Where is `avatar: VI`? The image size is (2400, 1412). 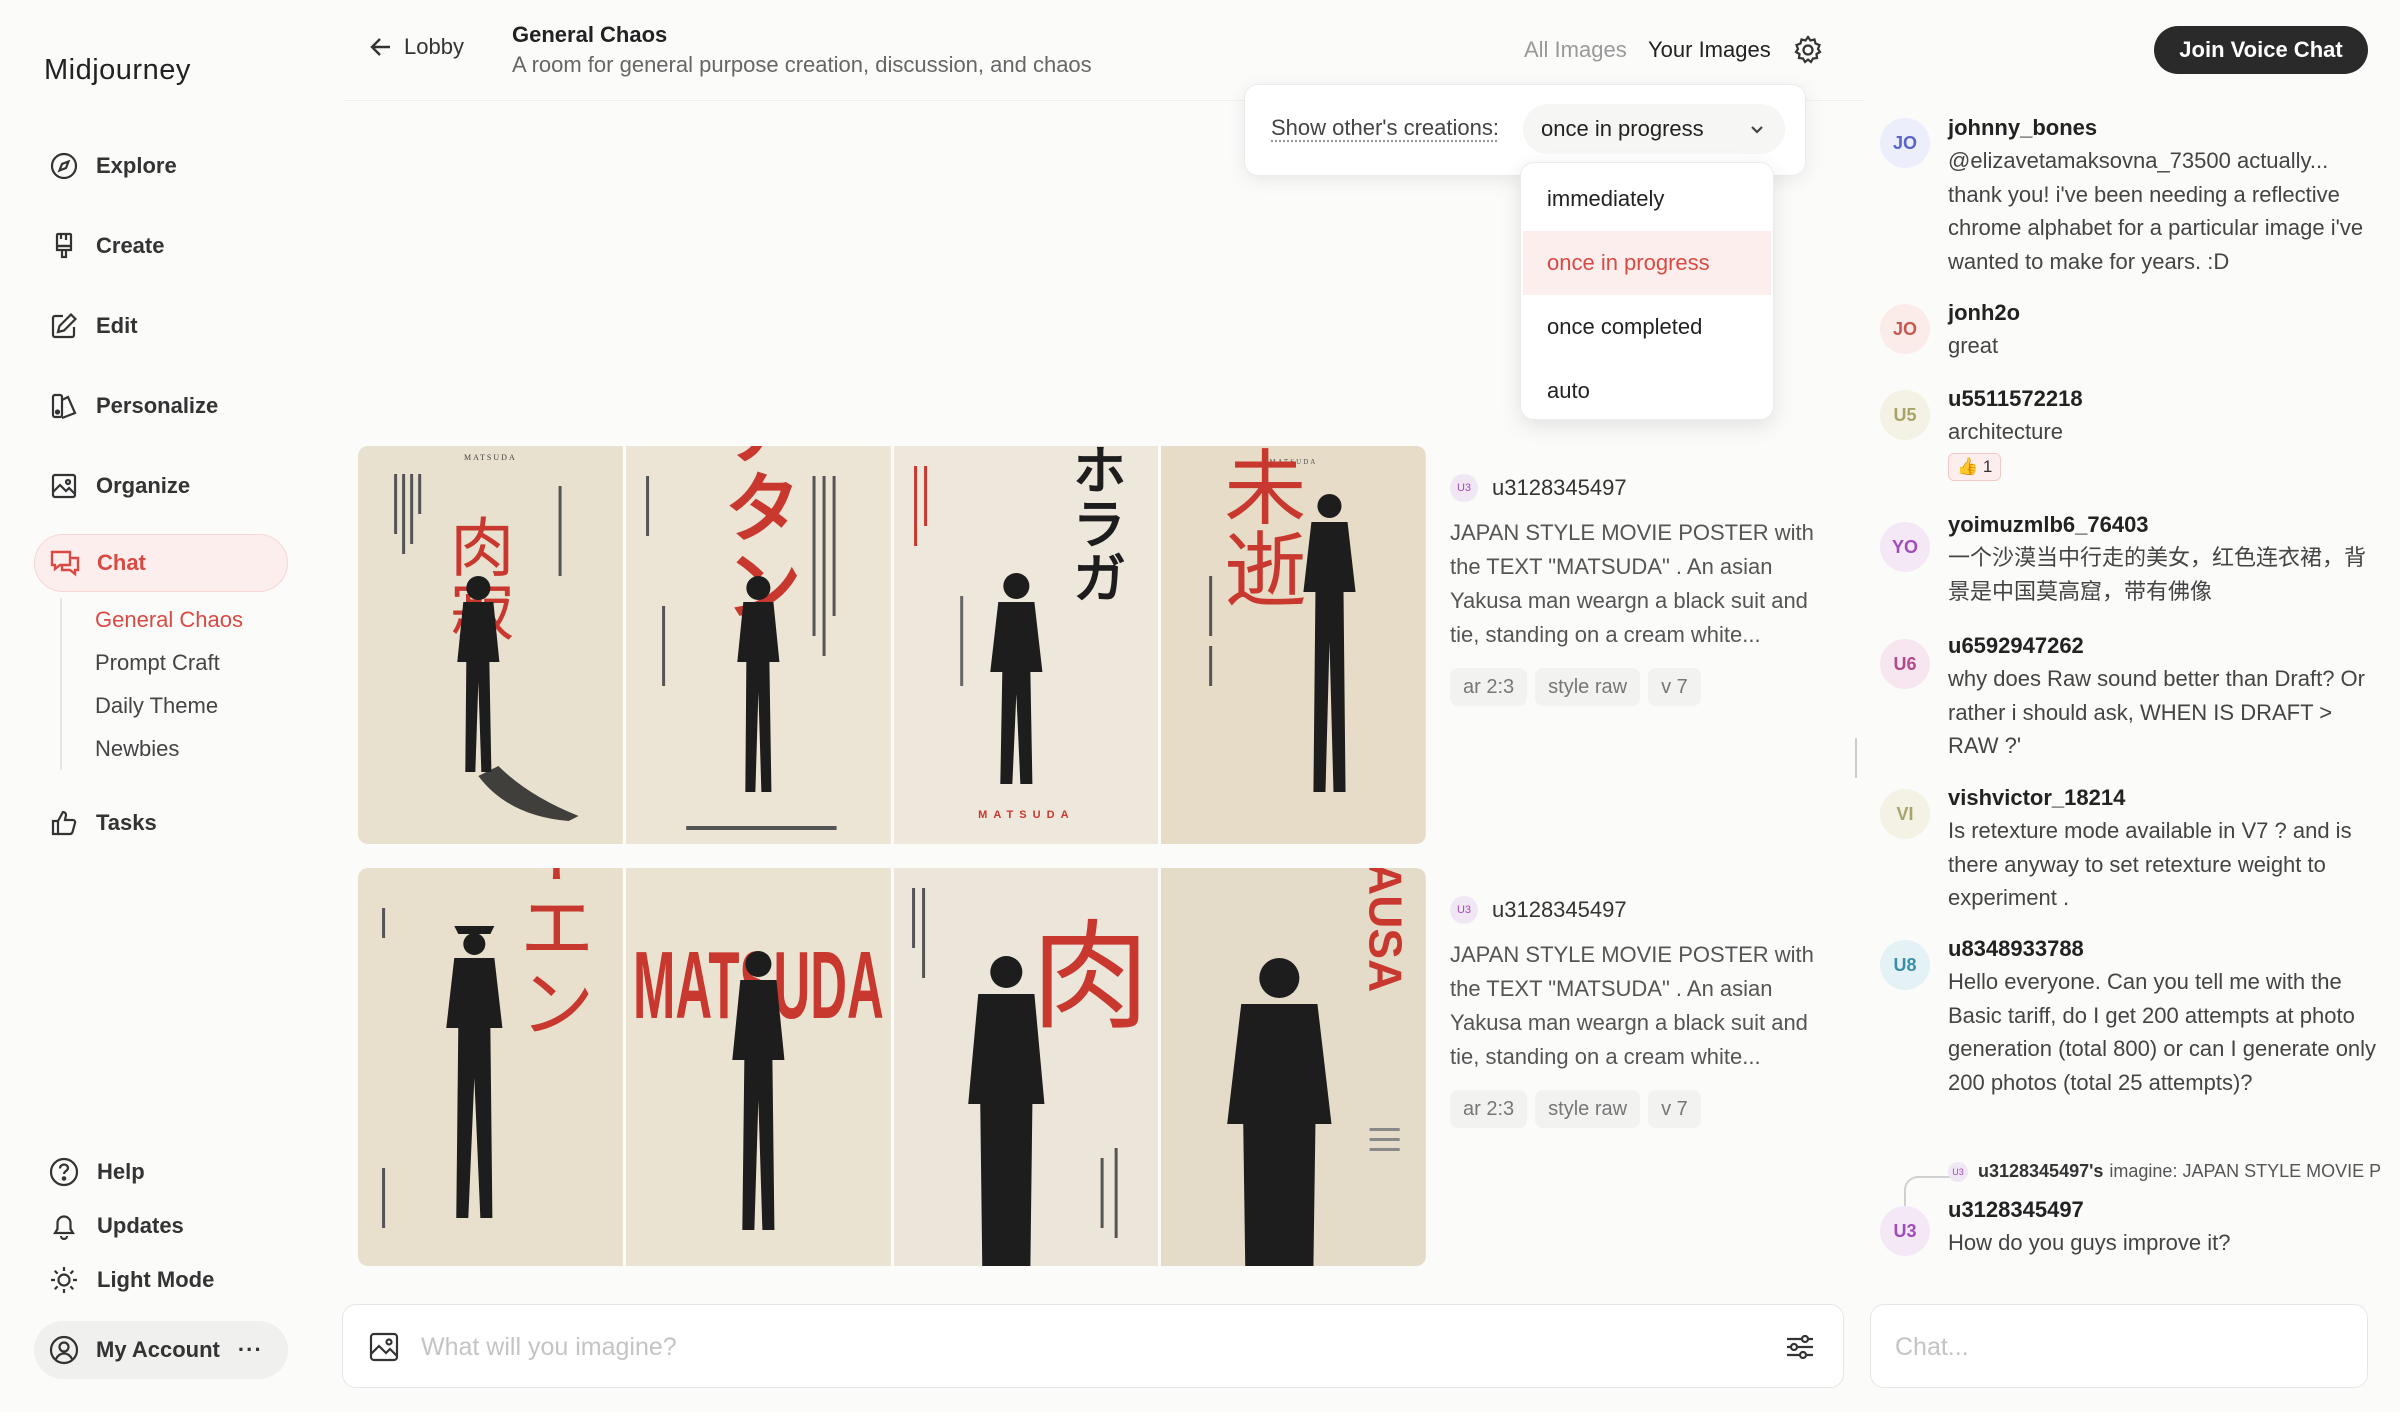 avatar: VI is located at coordinates (1905, 814).